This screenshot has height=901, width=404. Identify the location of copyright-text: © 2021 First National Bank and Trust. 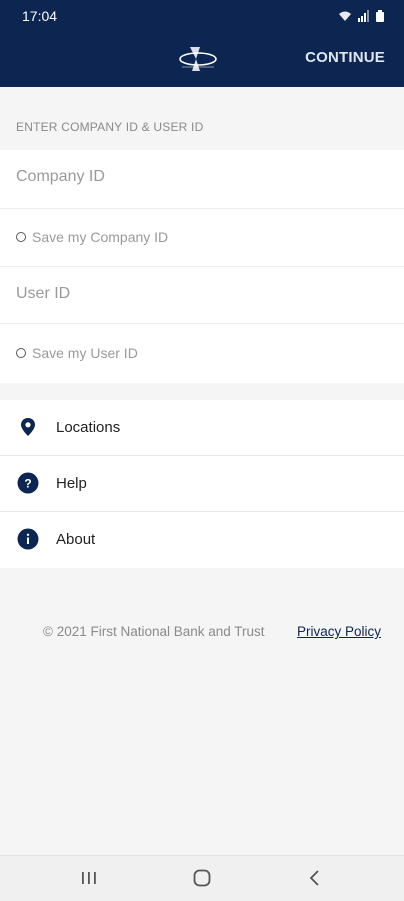
(154, 631).